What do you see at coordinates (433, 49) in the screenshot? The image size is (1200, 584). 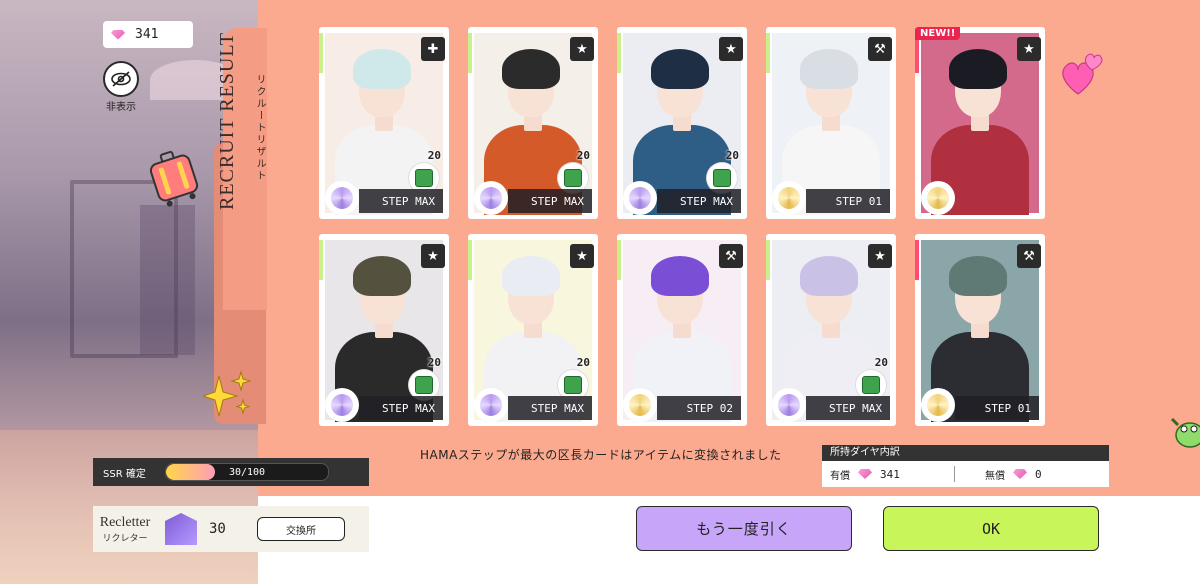 I see `kit-icon: ✚` at bounding box center [433, 49].